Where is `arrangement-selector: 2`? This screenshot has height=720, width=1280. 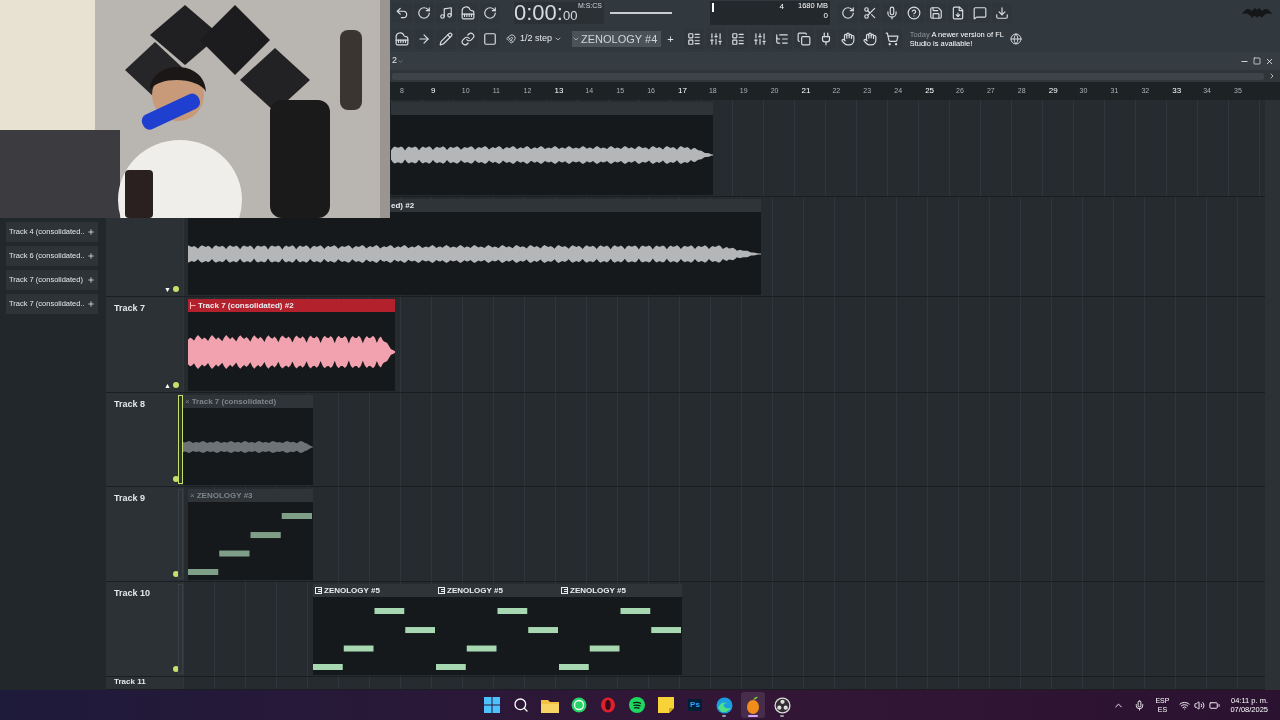
arrangement-selector: 2 is located at coordinates (398, 61).